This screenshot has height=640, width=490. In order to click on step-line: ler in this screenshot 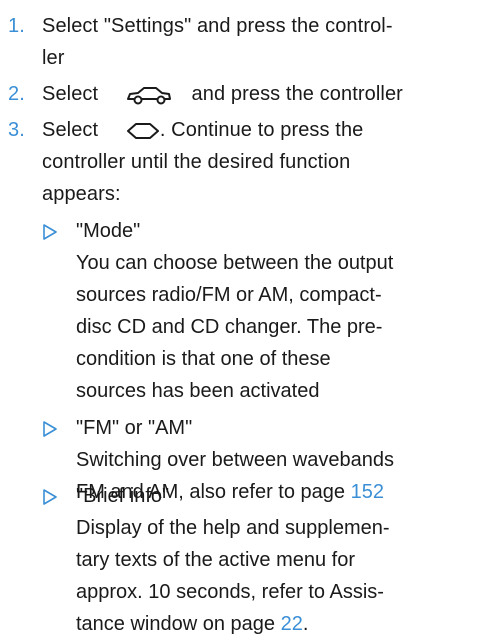, I will do `click(53, 58)`.